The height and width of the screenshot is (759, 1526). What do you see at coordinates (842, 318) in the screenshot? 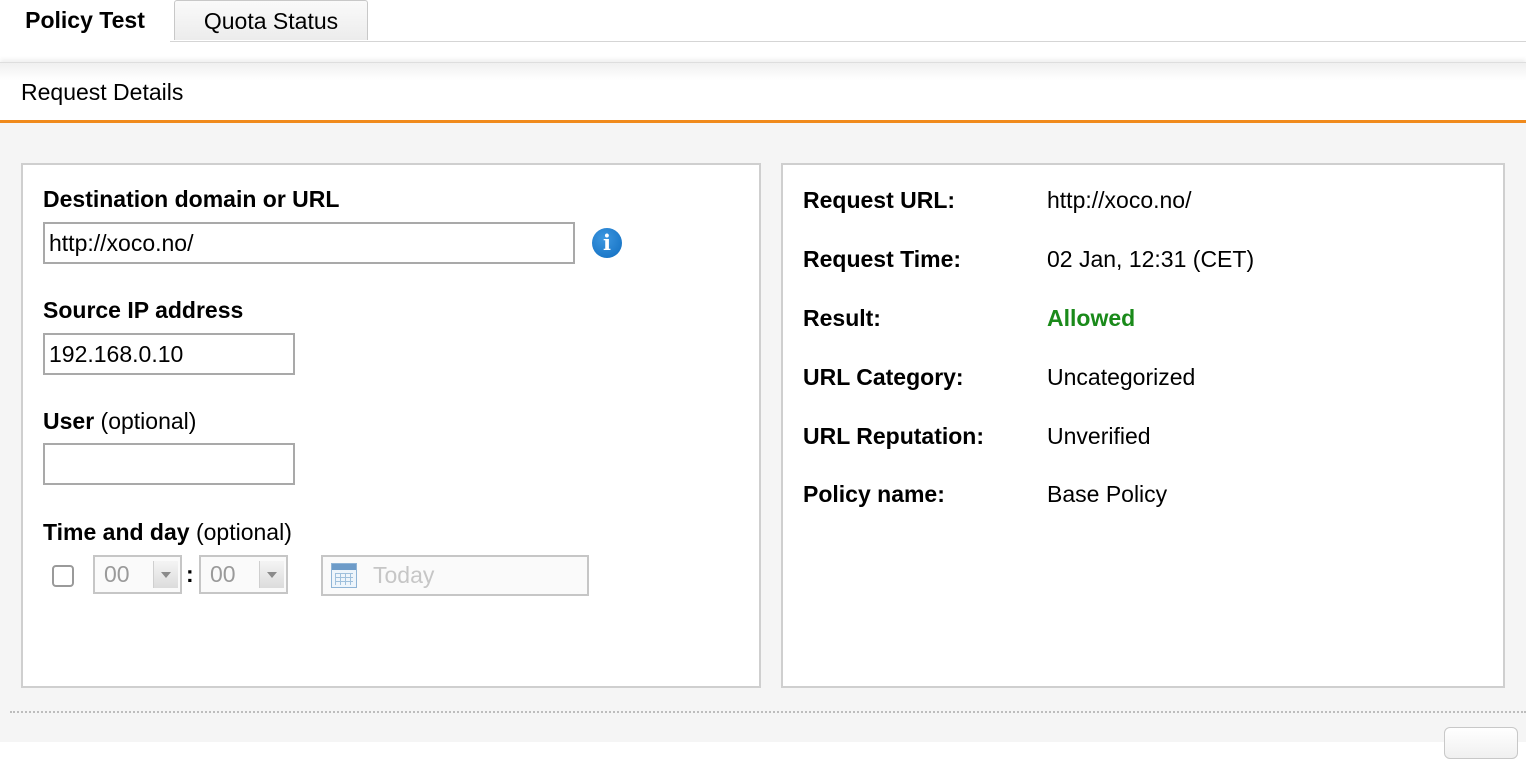
I see `result-label: Result:` at bounding box center [842, 318].